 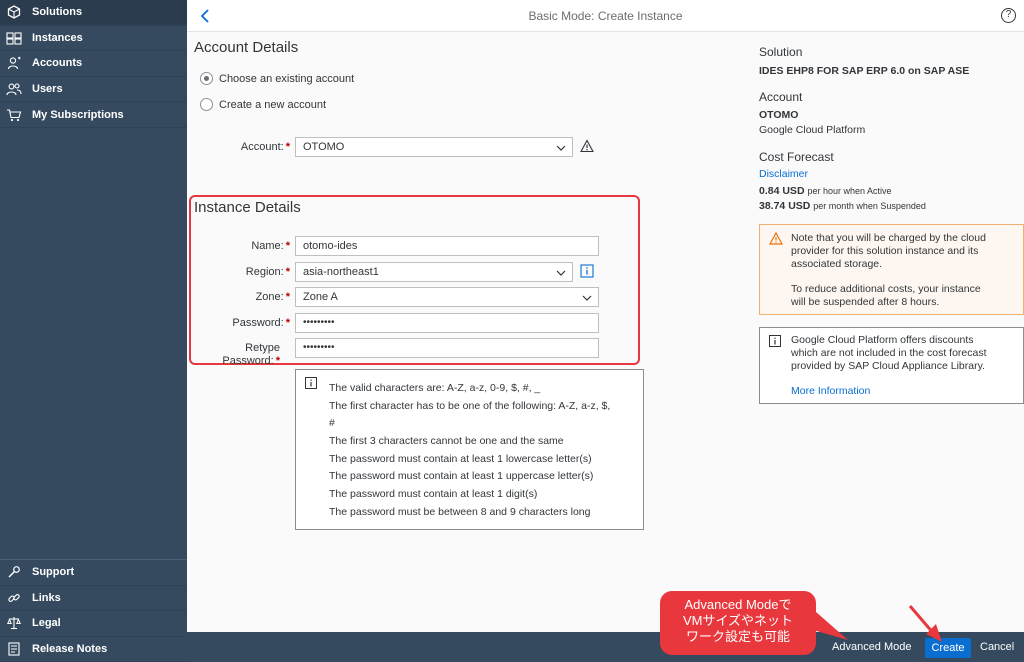 What do you see at coordinates (874, 623) in the screenshot?
I see `annotation-arrows` at bounding box center [874, 623].